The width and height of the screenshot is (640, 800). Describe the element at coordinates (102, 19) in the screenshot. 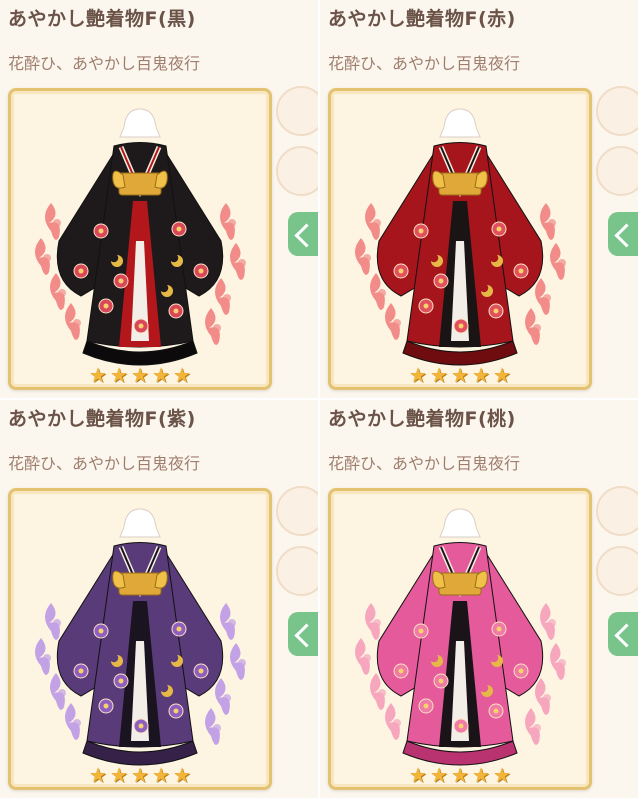

I see `item-title: あやかし艶着物F(黒)` at that location.